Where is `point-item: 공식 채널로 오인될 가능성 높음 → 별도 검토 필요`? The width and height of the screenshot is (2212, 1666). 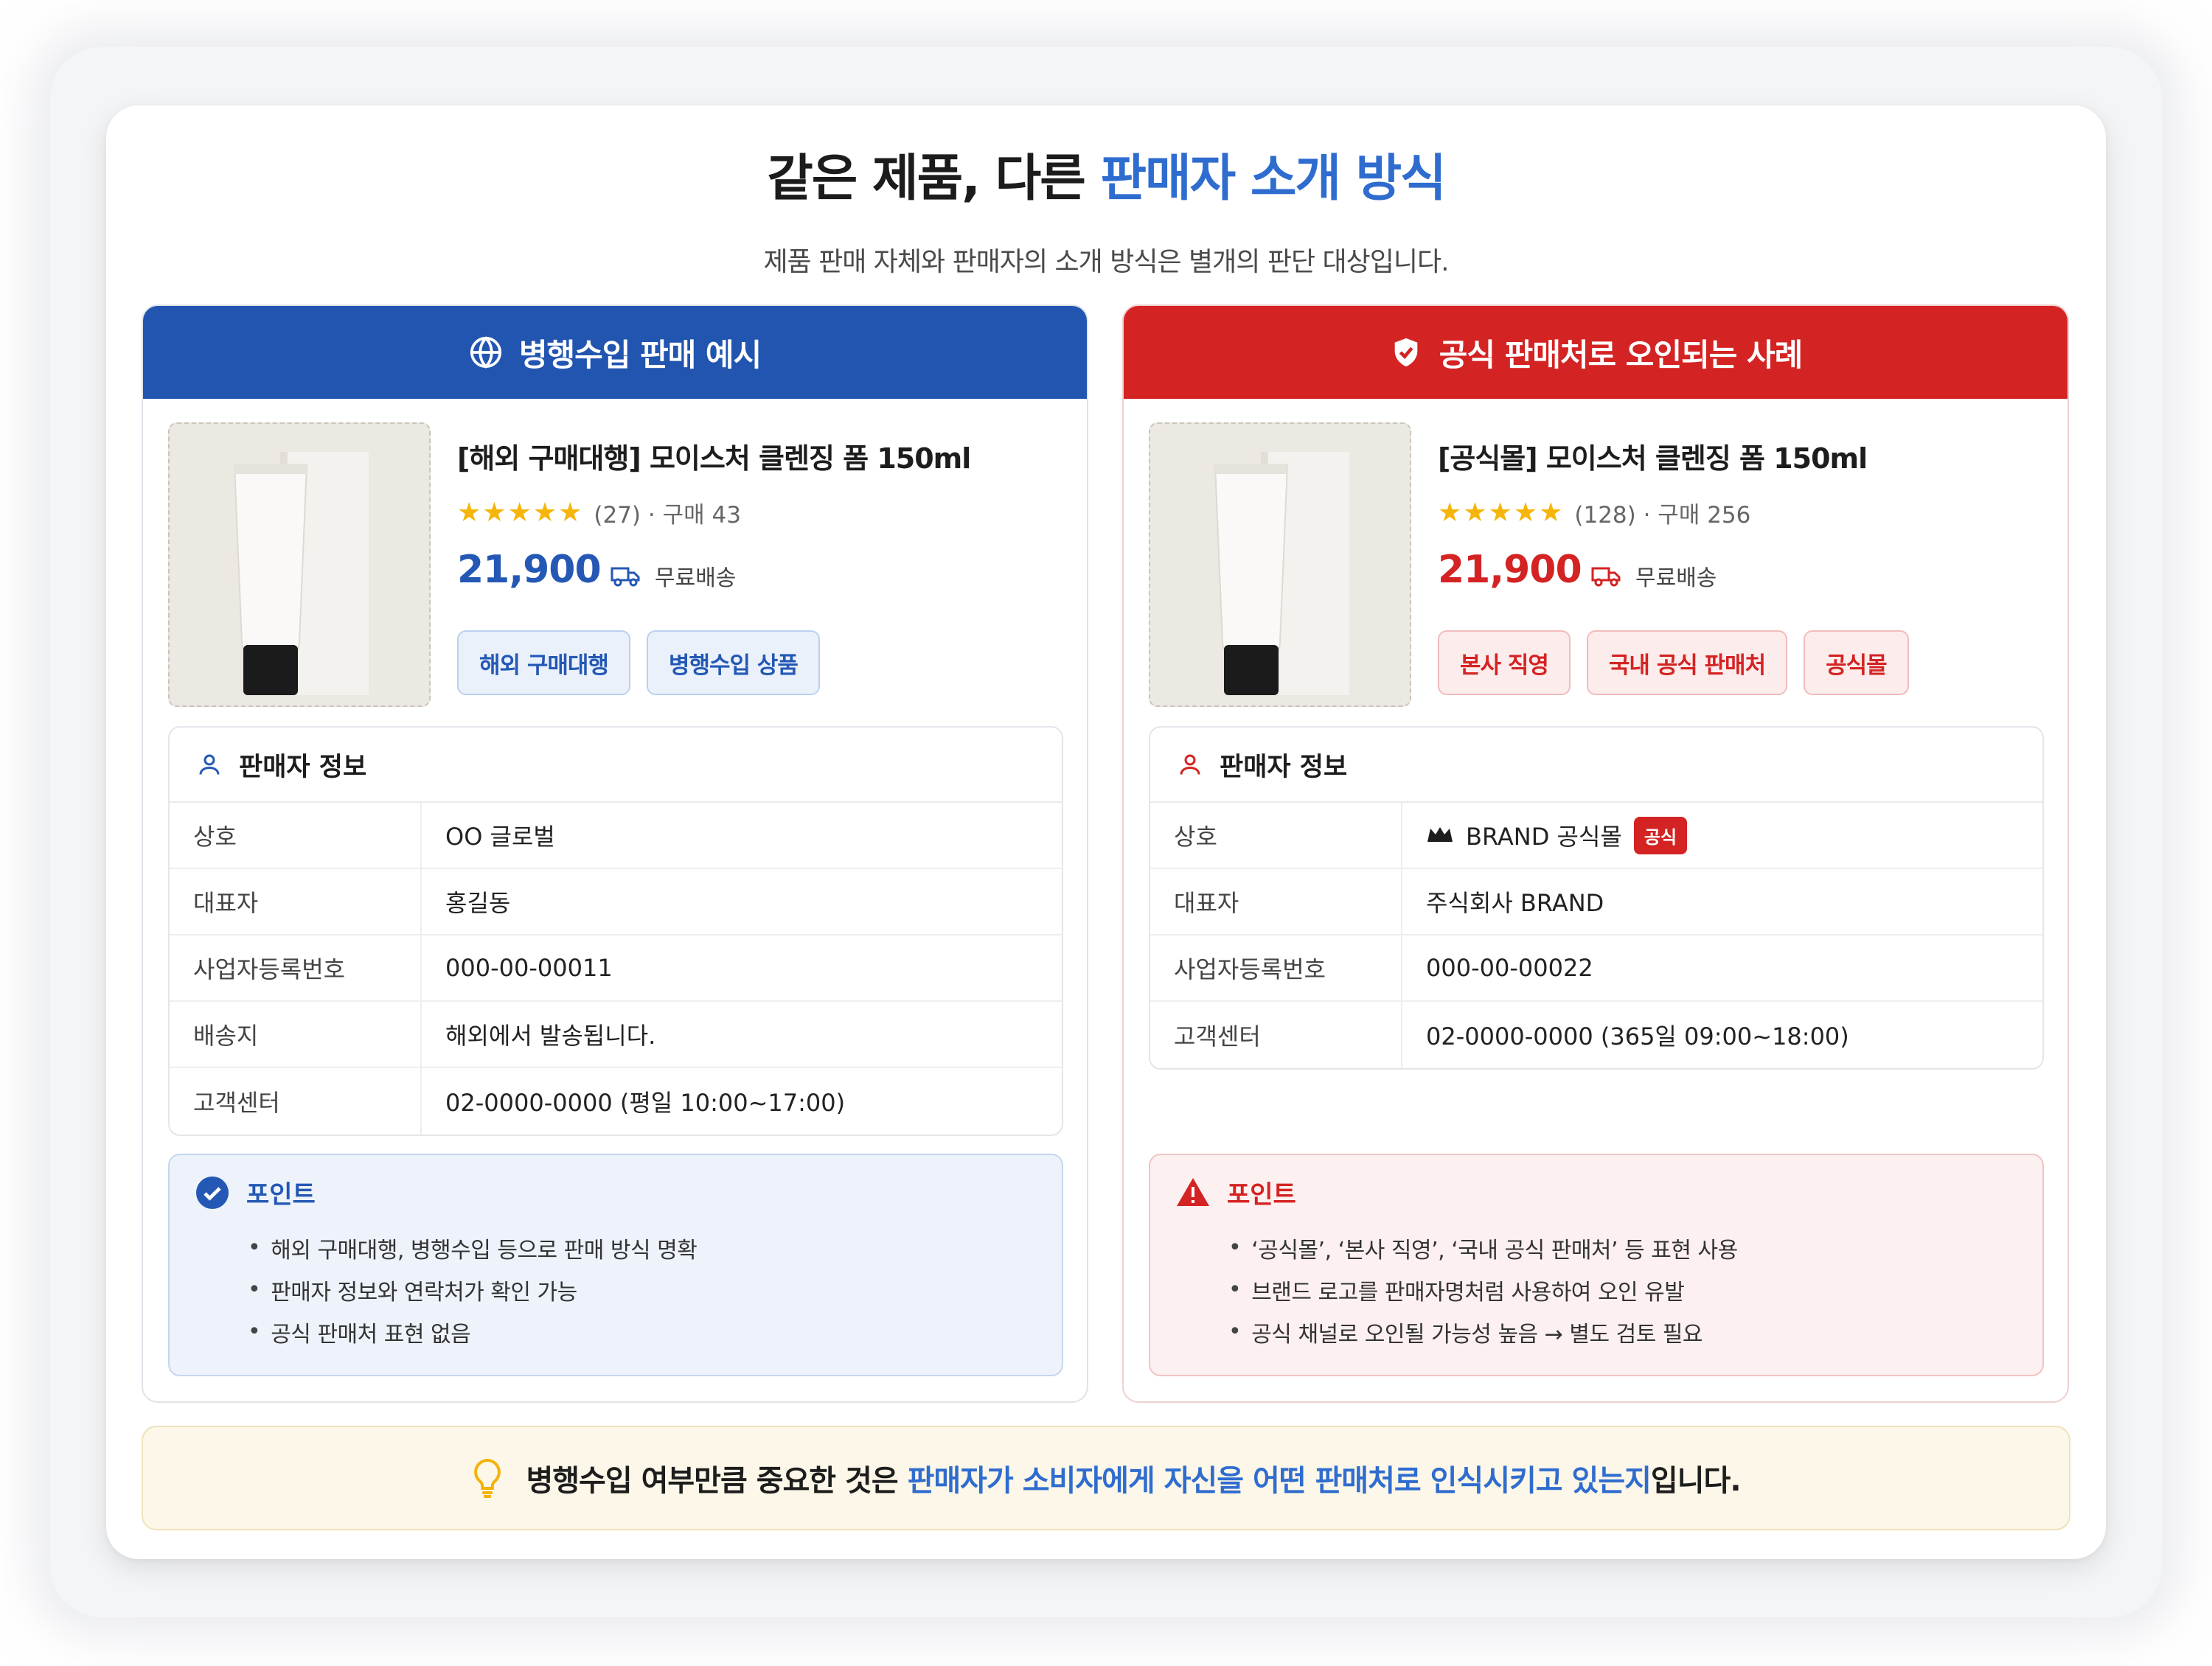 point-item: 공식 채널로 오인될 가능성 높음 → 별도 검토 필요 is located at coordinates (1635, 1332).